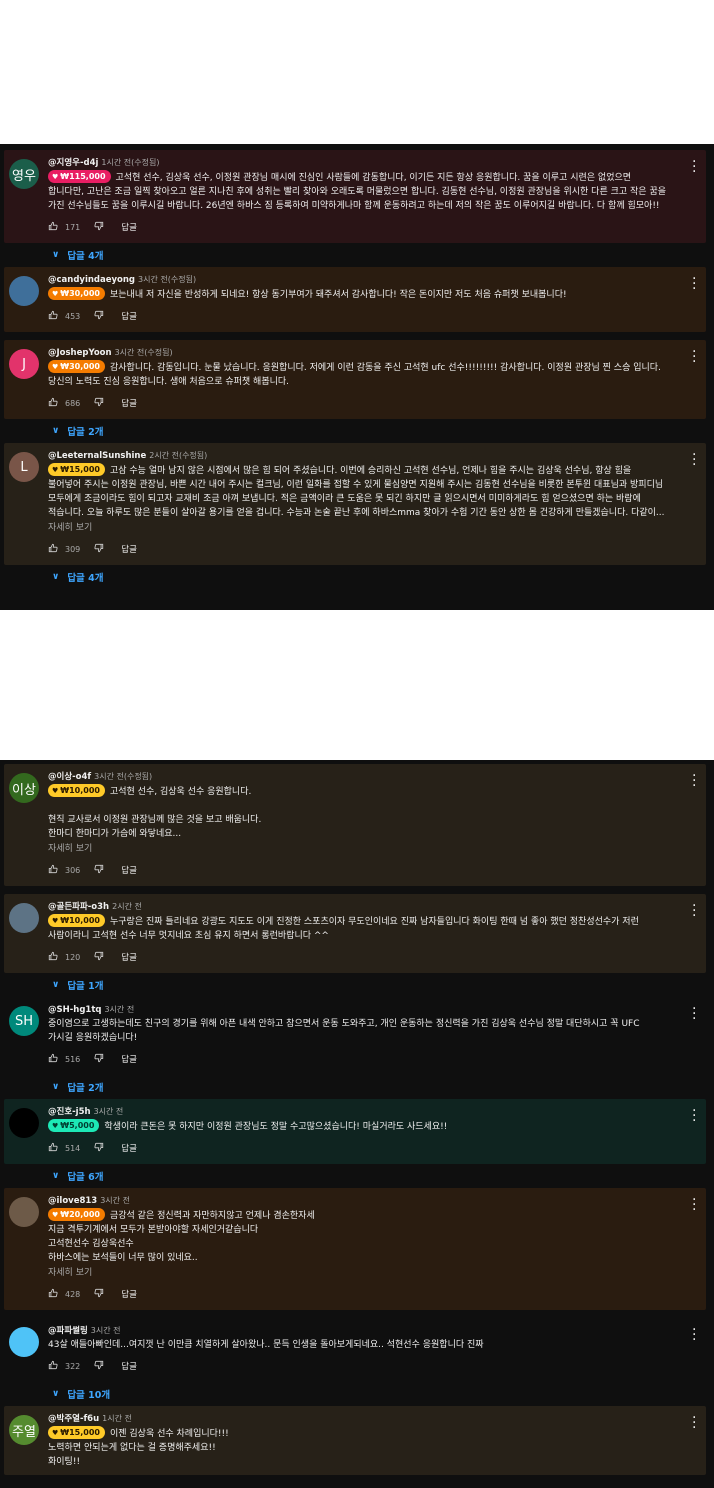 The height and width of the screenshot is (1488, 714). I want to click on author-handle: @LeeternalSunshine, so click(97, 456).